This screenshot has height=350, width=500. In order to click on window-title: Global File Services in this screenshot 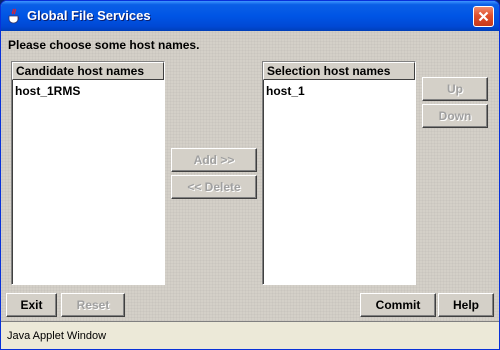, I will do `click(89, 15)`.